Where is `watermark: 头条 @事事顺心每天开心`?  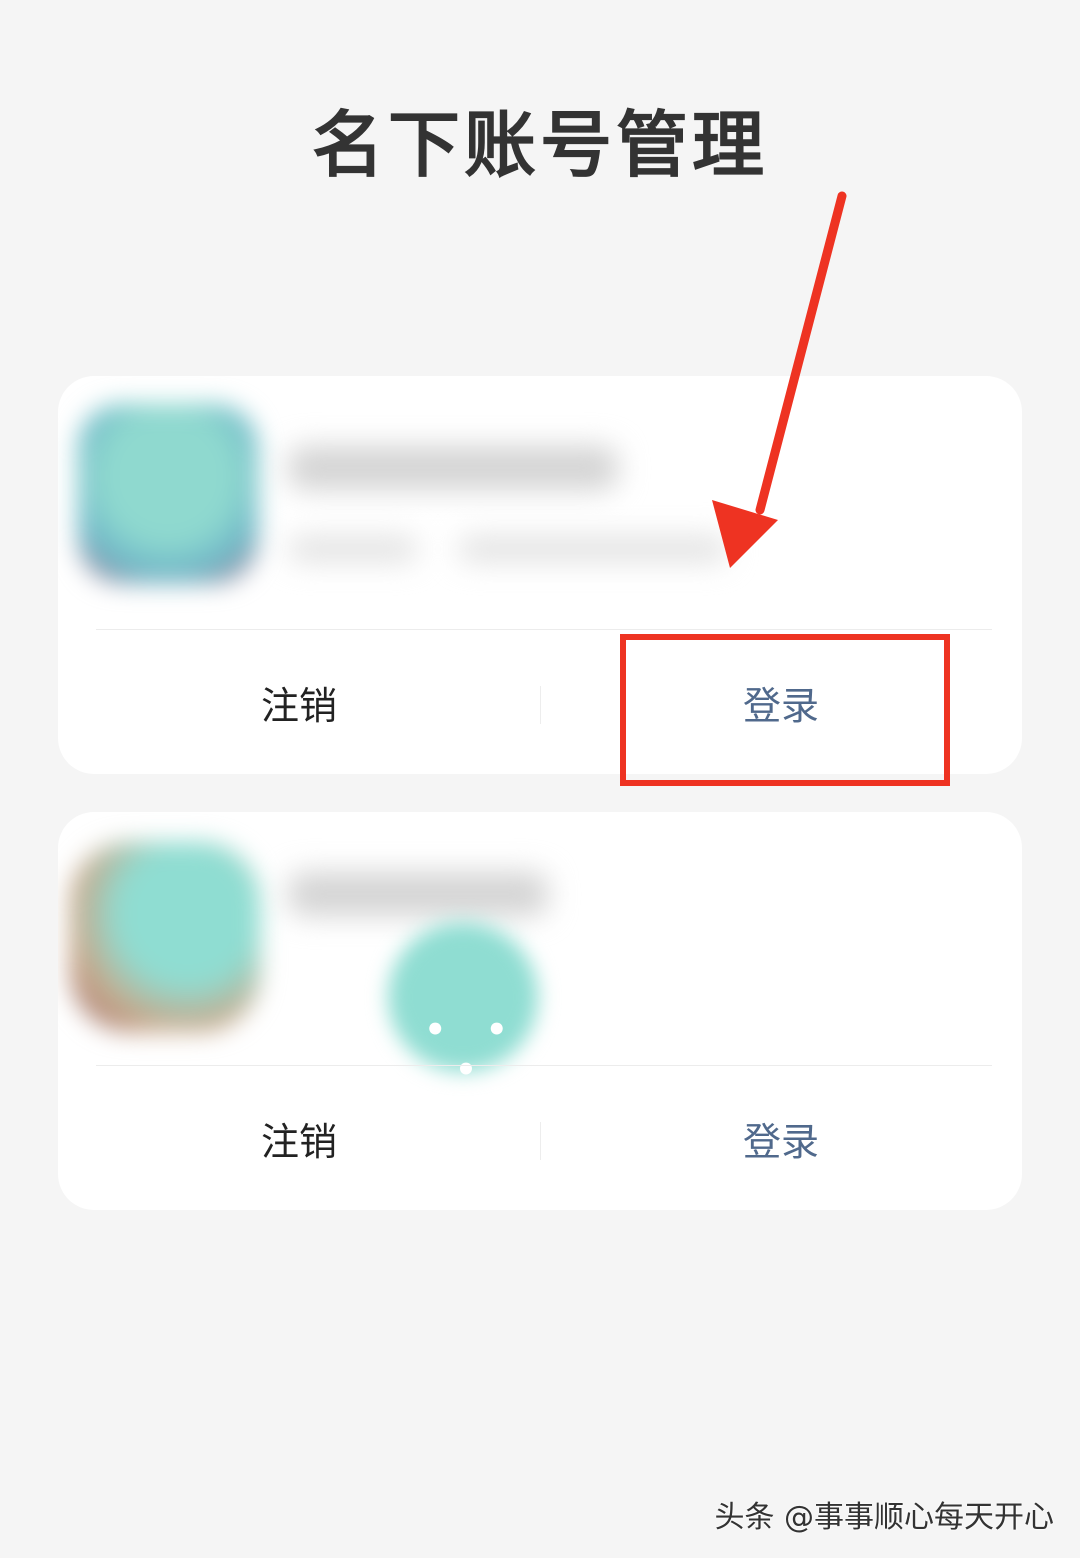 watermark: 头条 @事事顺心每天开心 is located at coordinates (884, 1517).